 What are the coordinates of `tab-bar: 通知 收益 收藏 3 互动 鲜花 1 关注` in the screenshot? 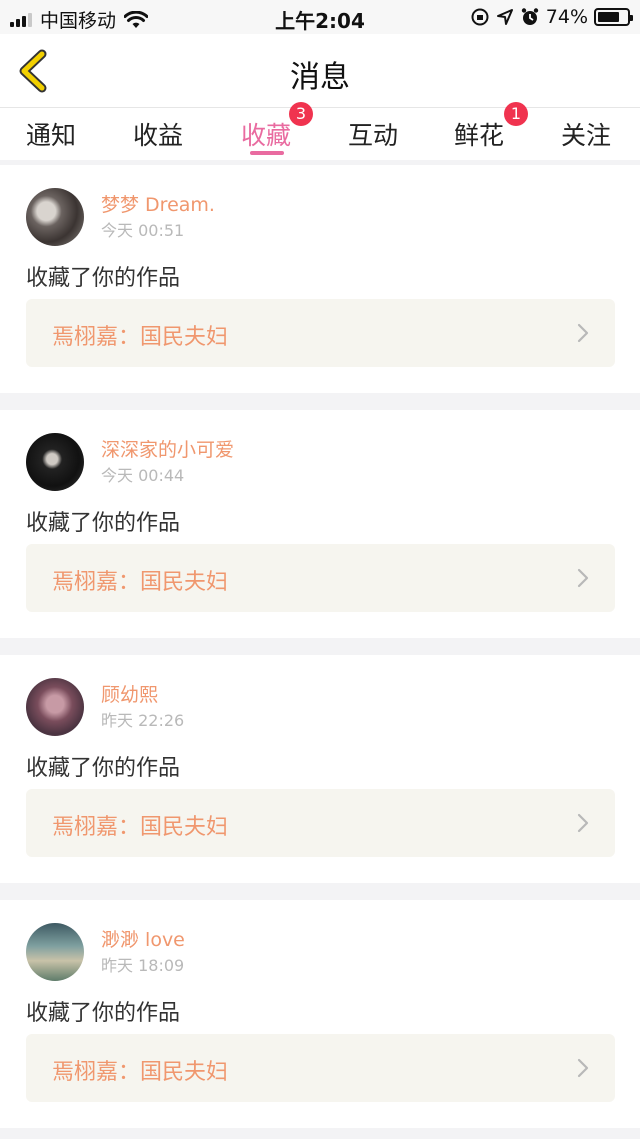 It's located at (320, 131).